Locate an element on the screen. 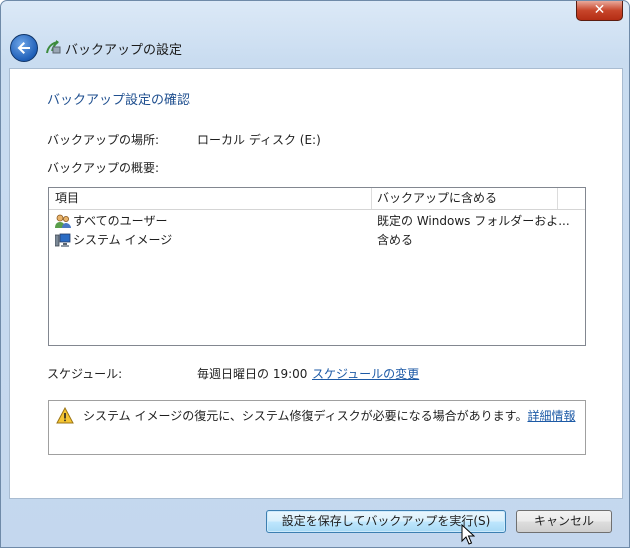  table-header: 項目 バックアップに含める is located at coordinates (317, 199).